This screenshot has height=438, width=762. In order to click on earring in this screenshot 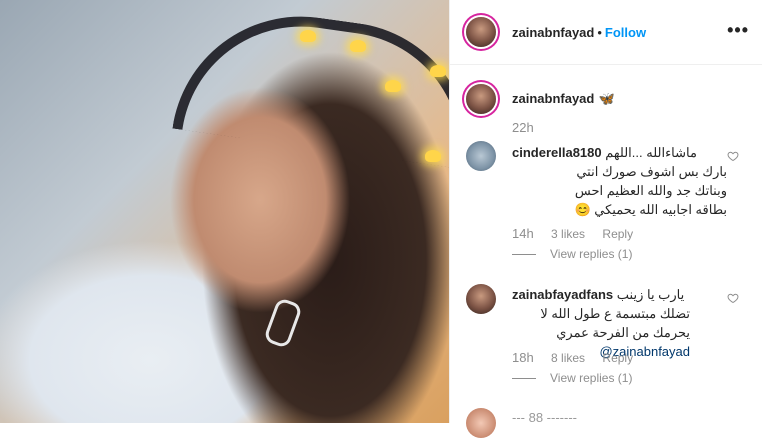, I will do `click(283, 323)`.